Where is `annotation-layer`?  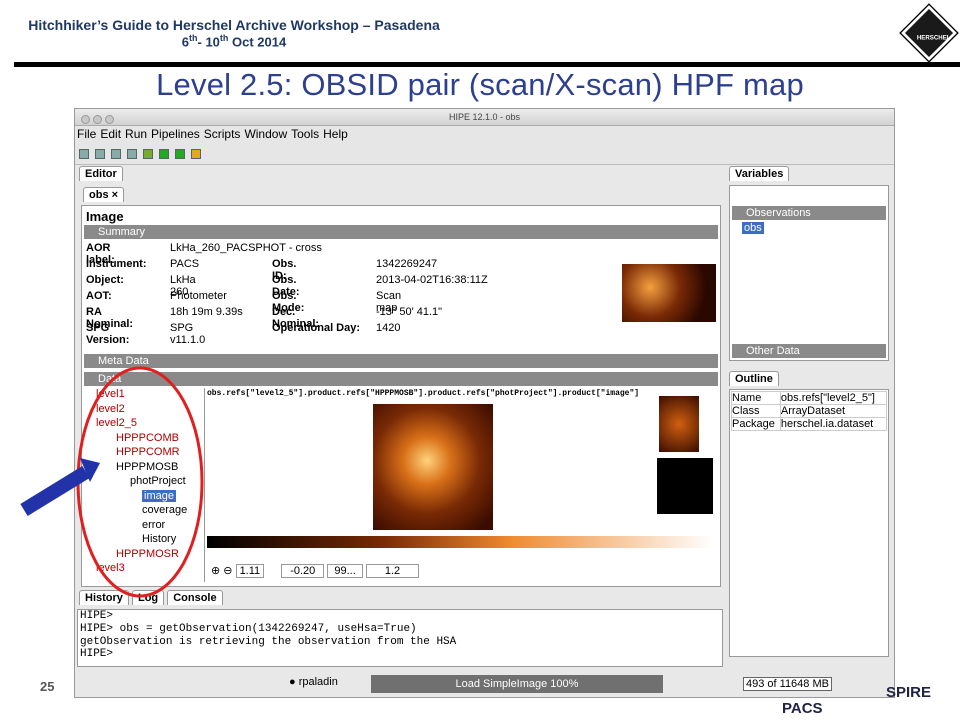
annotation-layer is located at coordinates (112, 482).